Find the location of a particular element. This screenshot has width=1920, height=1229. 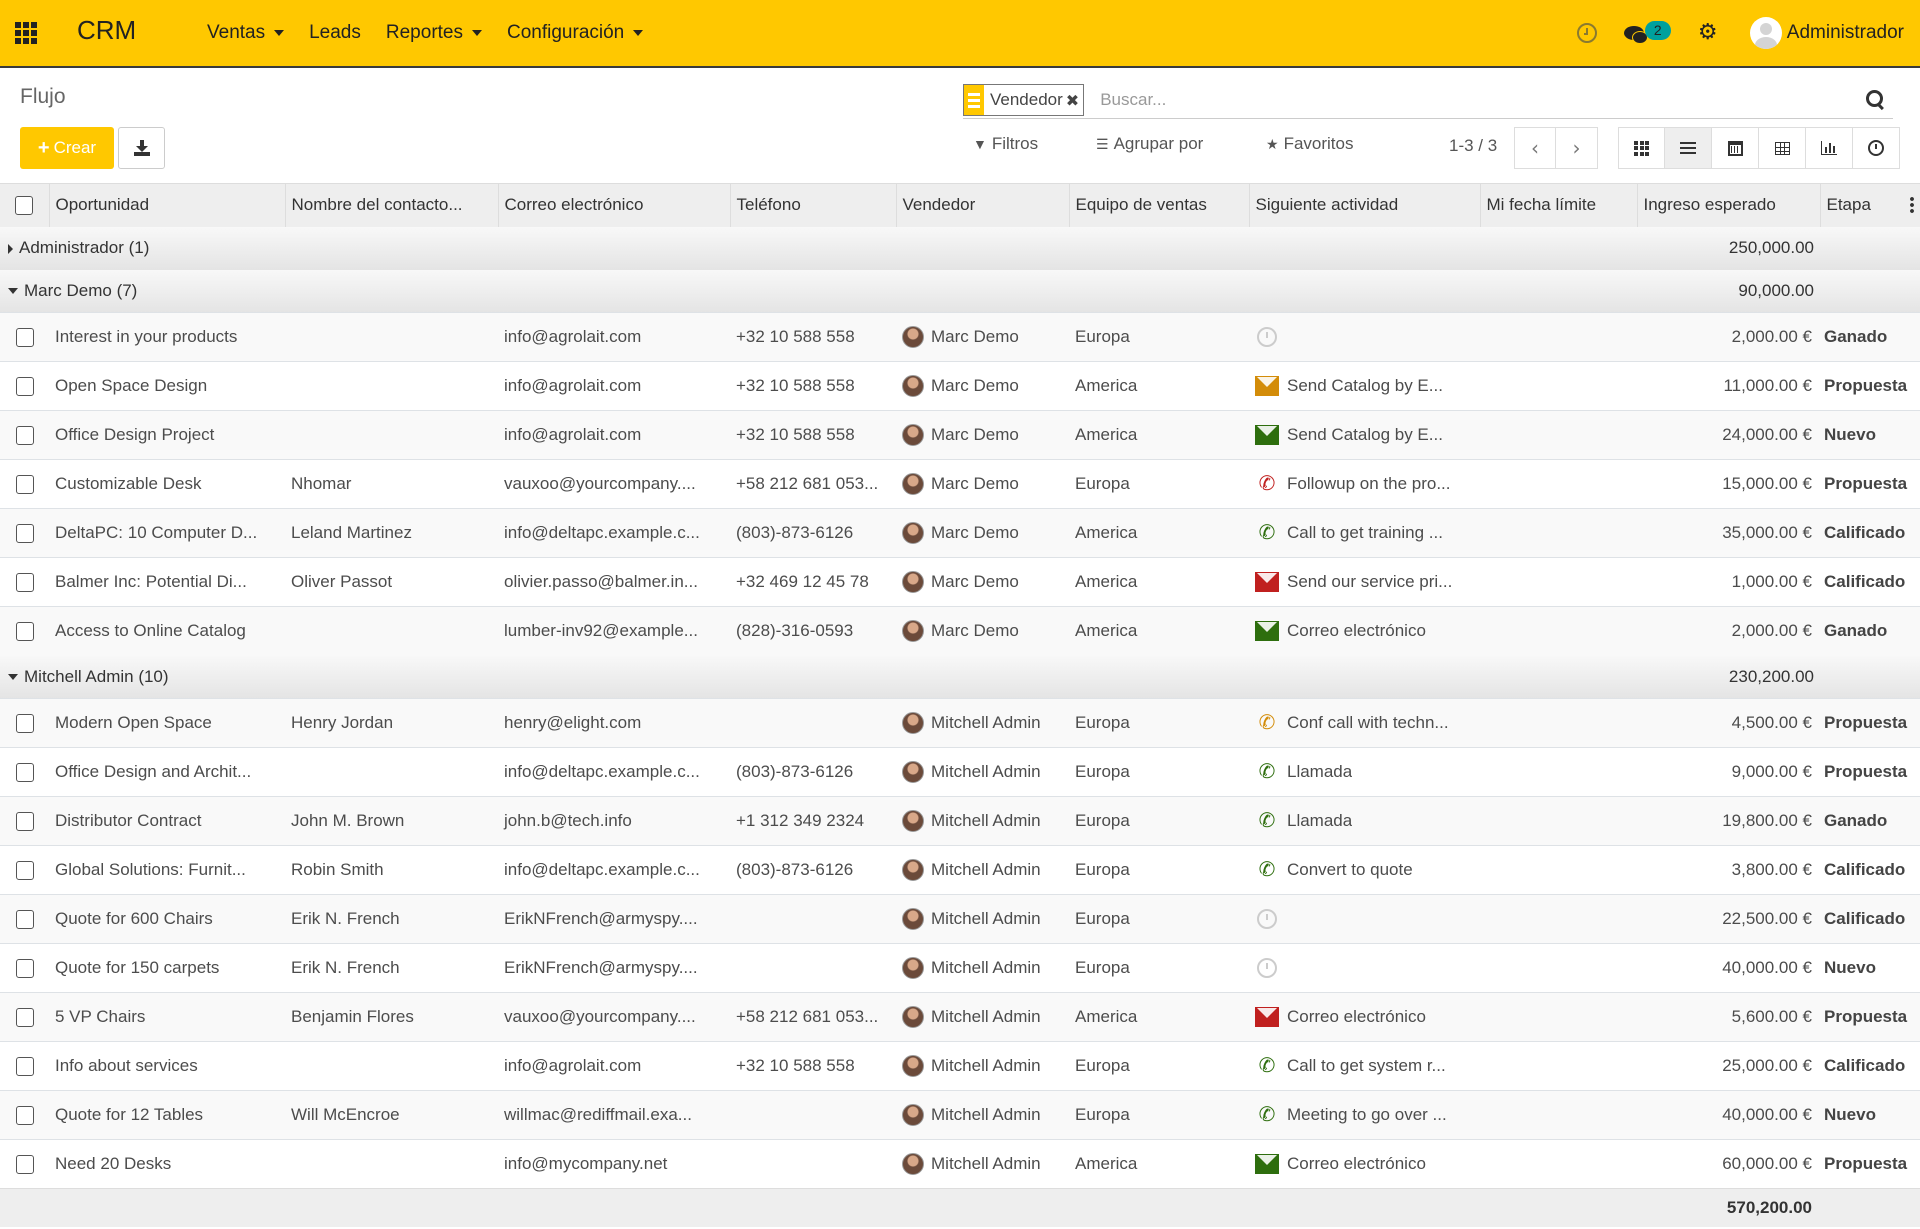

filters-button: ▼ Filtros is located at coordinates (1005, 144).